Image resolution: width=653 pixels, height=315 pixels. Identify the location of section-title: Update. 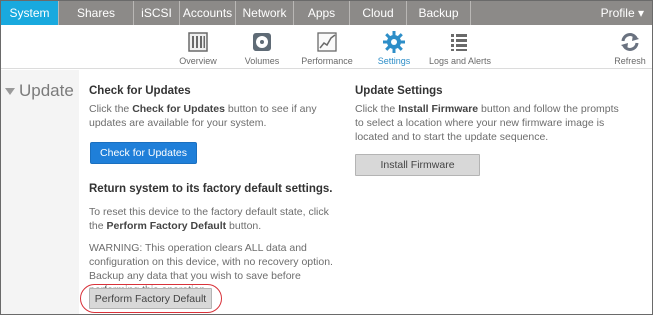
(46, 90).